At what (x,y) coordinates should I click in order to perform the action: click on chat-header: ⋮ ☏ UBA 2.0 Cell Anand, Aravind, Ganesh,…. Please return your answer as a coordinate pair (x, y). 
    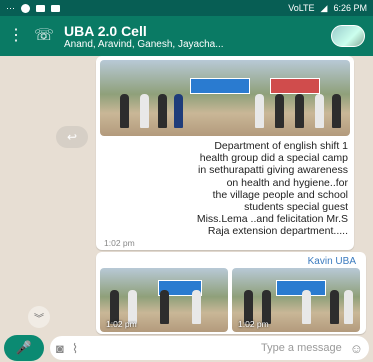
    Looking at the image, I should click on (186, 36).